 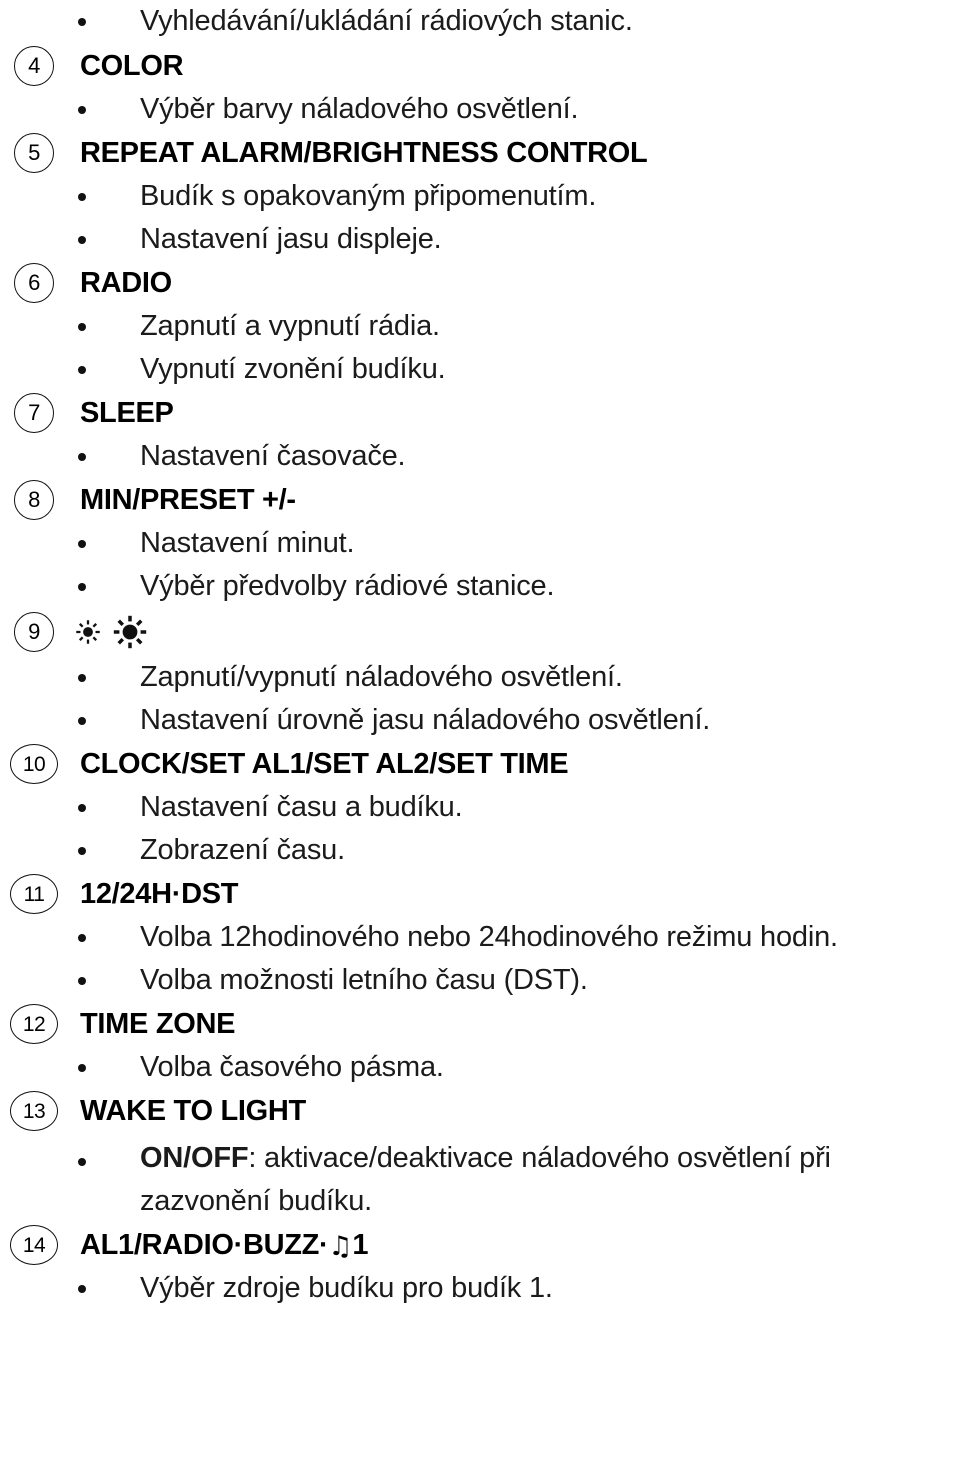 I want to click on list-item: Nastavení času a budíku., so click(x=480, y=807).